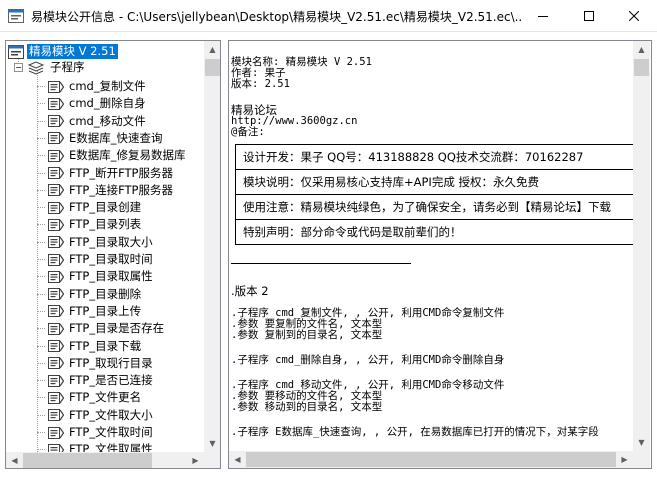 This screenshot has width=657, height=477. I want to click on tree-item: FTP_目录下载, so click(90, 346).